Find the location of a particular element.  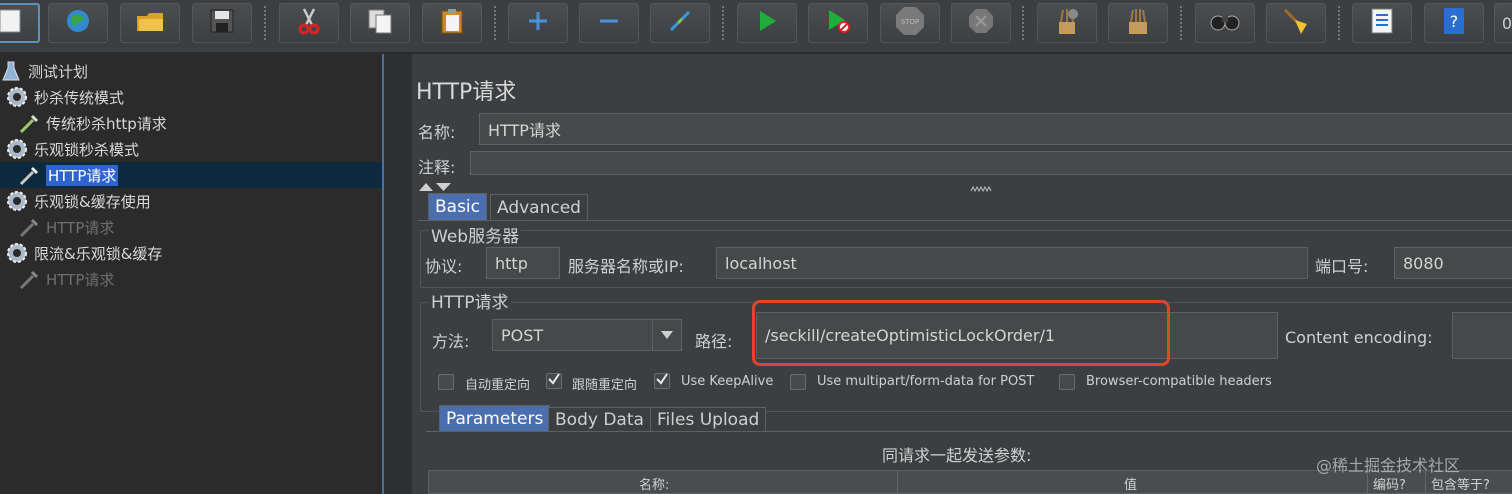

auto-redirect-label: 自动重定向 is located at coordinates (498, 385).